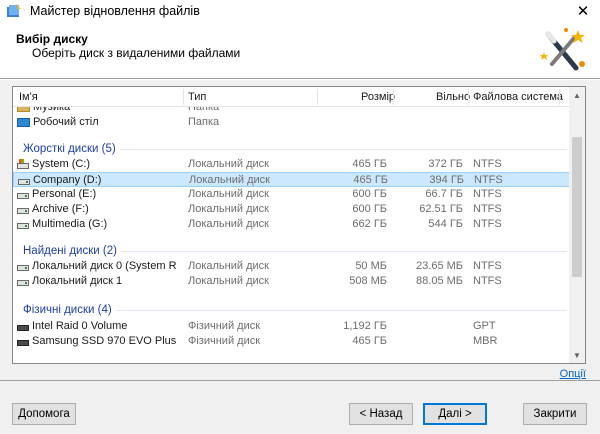 This screenshot has height=434, width=600. I want to click on item-name: Локальний диск 1, so click(77, 281).